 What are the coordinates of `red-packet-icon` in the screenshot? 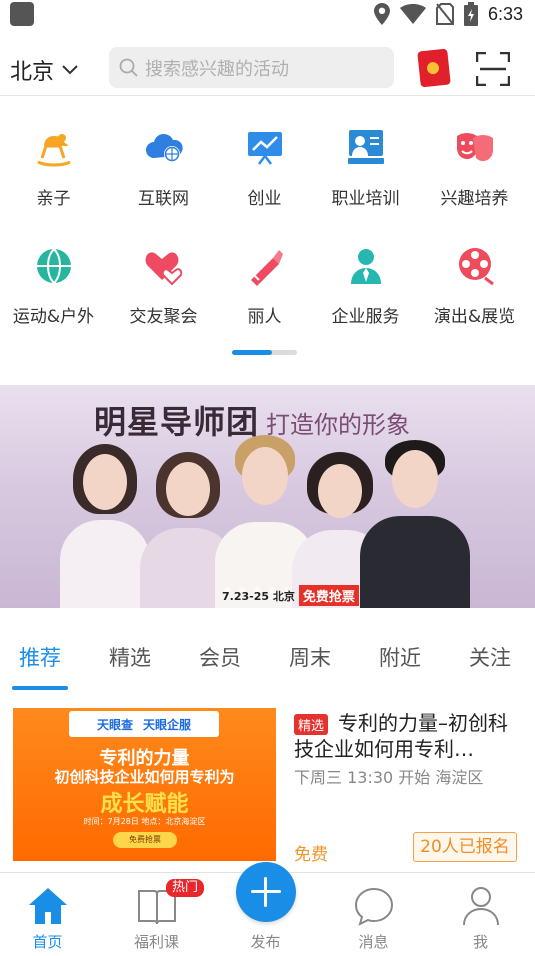 It's located at (434, 68).